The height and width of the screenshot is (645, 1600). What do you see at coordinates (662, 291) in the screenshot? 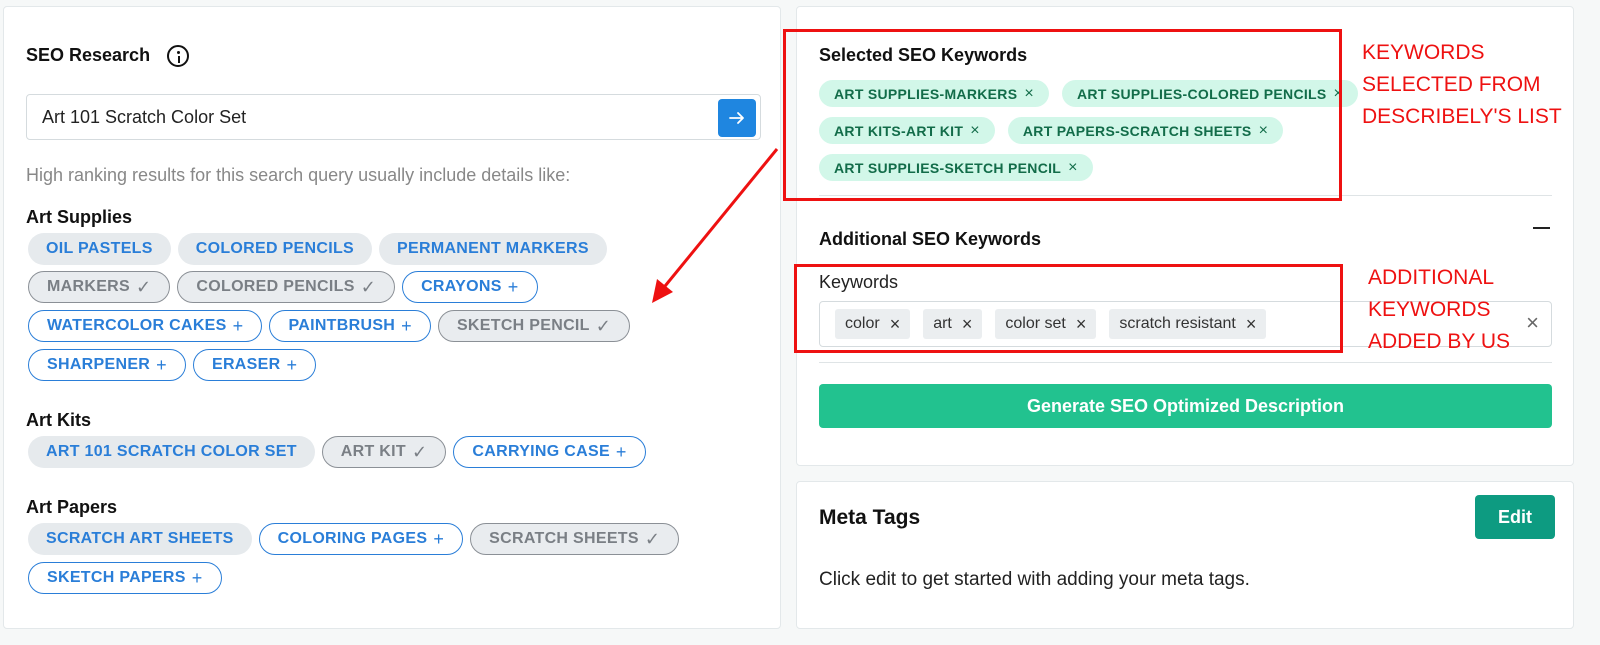
I see `arrow-head` at bounding box center [662, 291].